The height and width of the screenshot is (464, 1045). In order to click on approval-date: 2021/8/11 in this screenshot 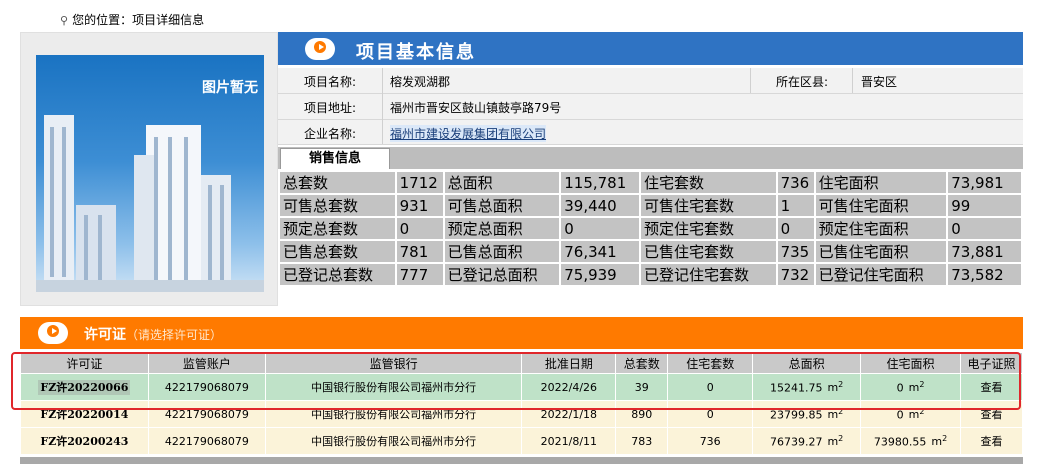, I will do `click(569, 441)`.